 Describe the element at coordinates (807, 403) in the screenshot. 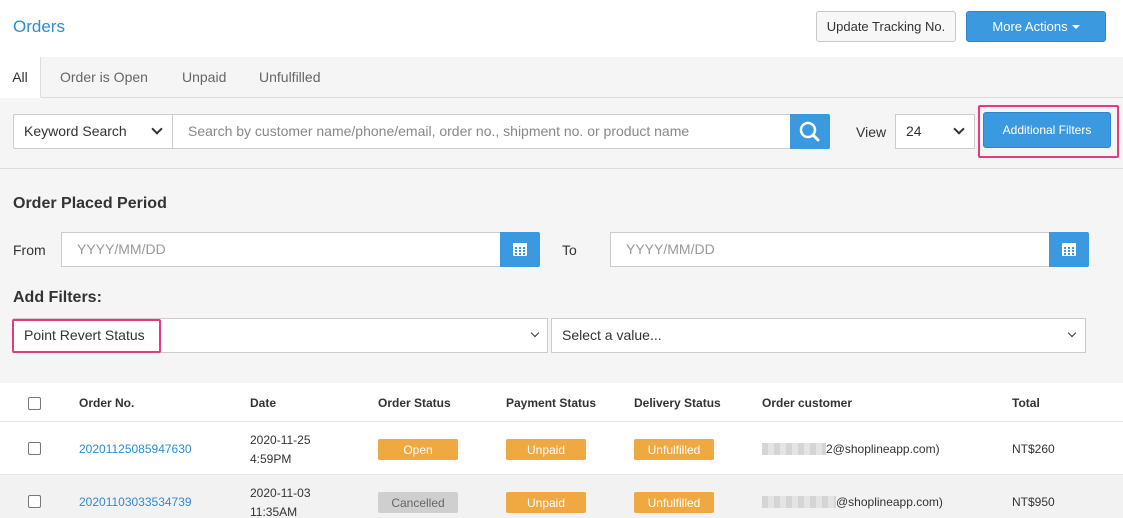

I see `column-header: Order customer` at that location.